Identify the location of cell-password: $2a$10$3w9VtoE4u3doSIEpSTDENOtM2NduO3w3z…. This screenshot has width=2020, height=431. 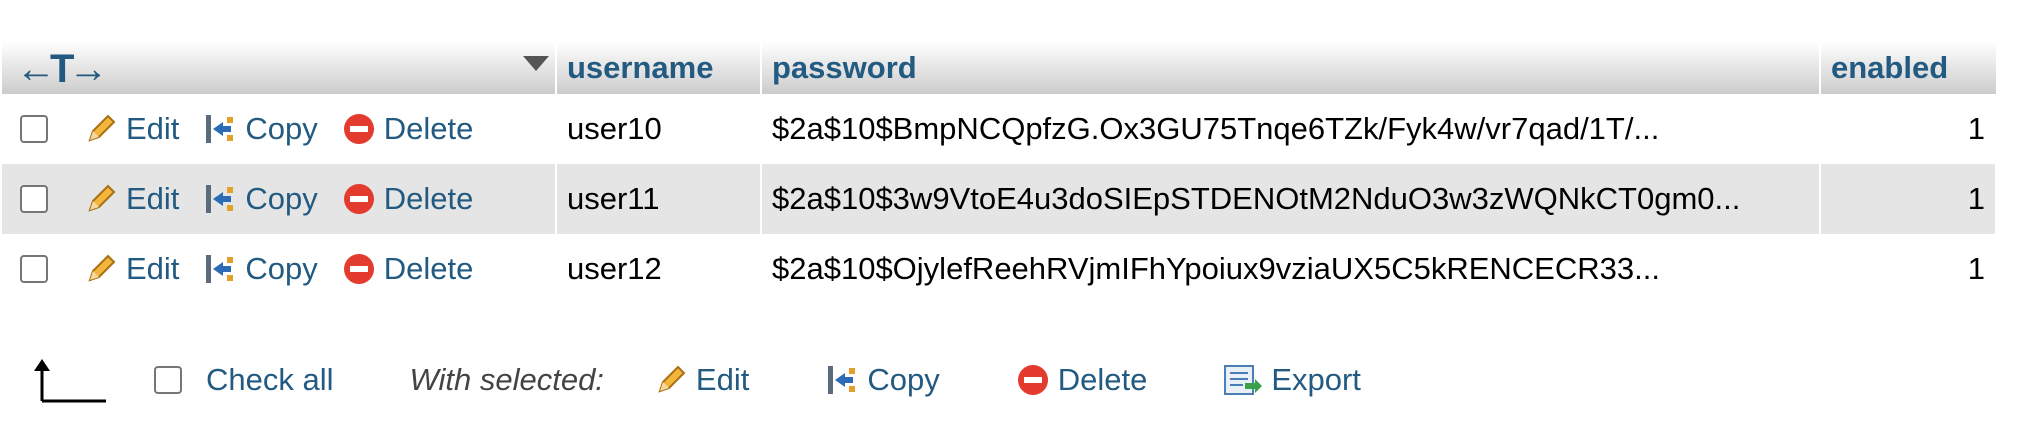
(1290, 199).